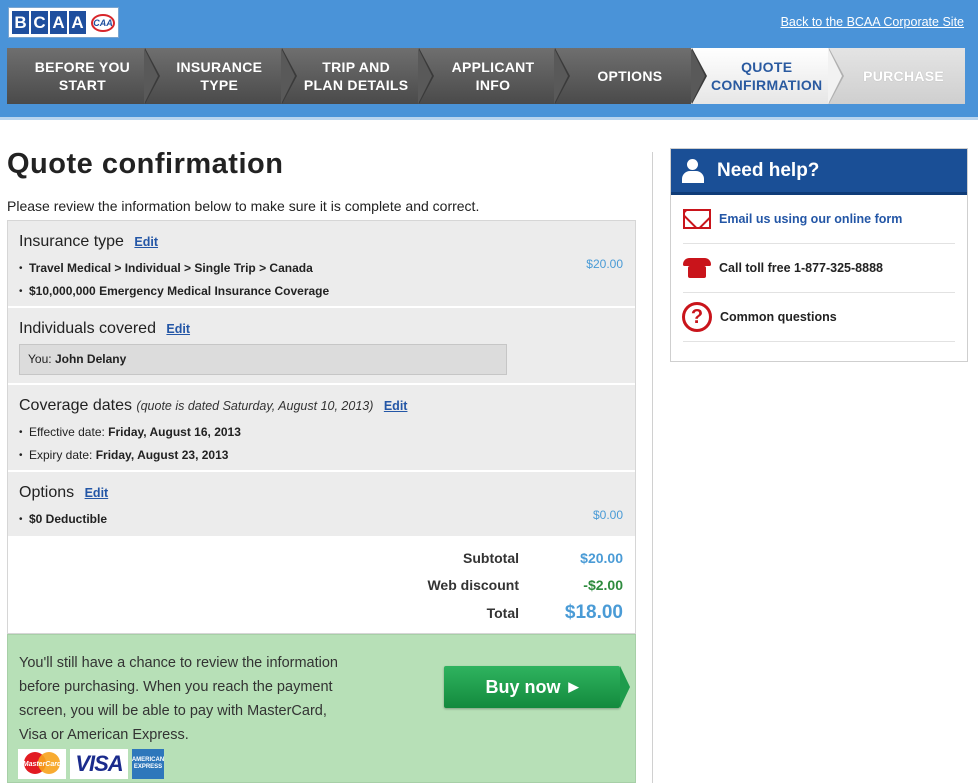 The height and width of the screenshot is (783, 978). What do you see at coordinates (321, 504) in the screenshot?
I see `section-options: Options Edit $0 Deductible $0.00` at bounding box center [321, 504].